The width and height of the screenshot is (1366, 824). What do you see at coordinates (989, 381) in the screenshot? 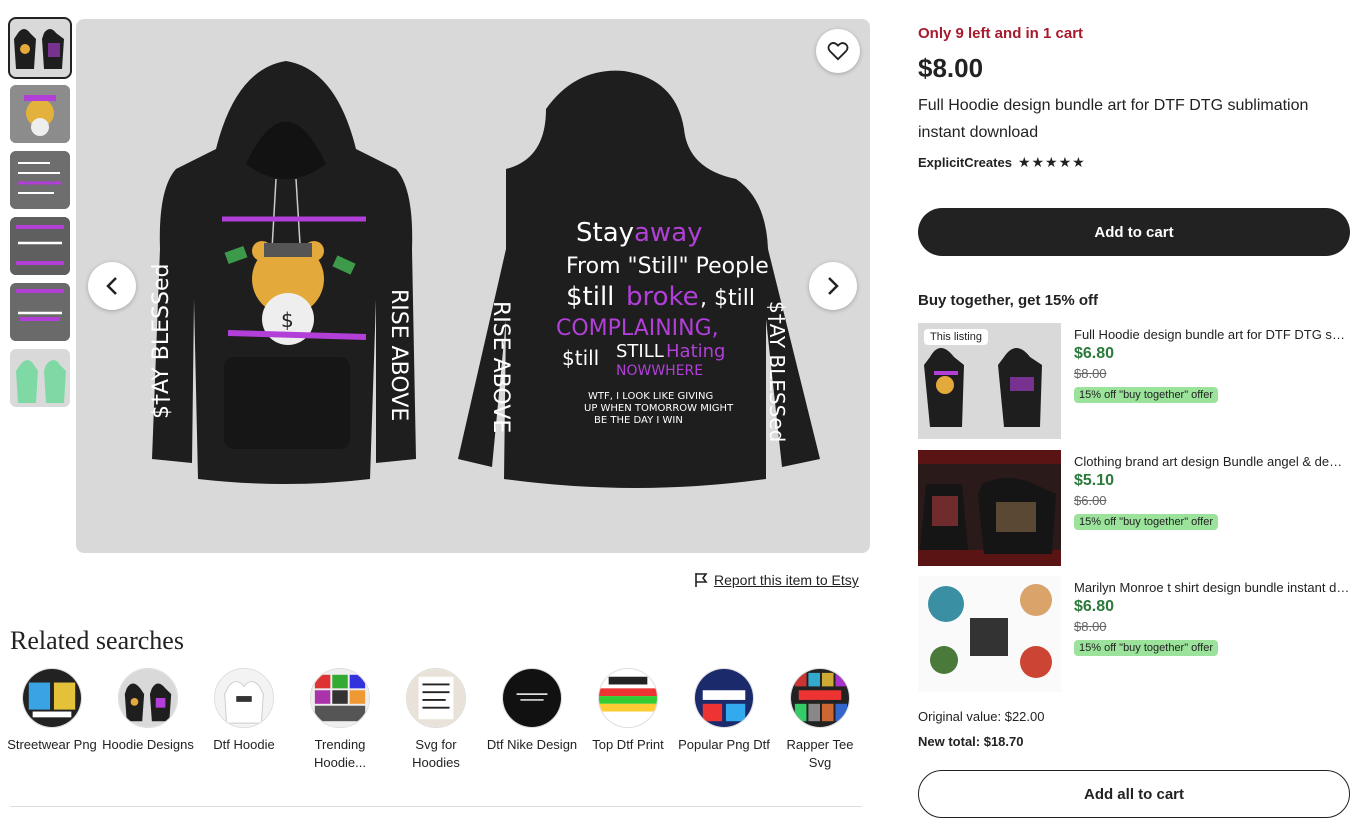
I see `bundle-item-image: This listing` at bounding box center [989, 381].